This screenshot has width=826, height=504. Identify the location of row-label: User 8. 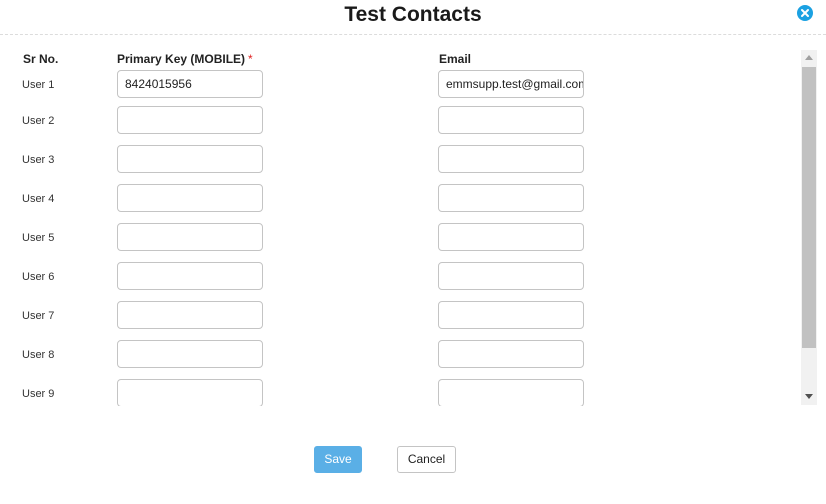
(38, 355).